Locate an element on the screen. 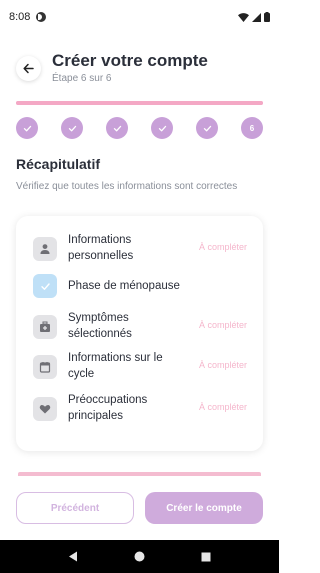 The height and width of the screenshot is (573, 320). status-time: 8:08 is located at coordinates (20, 17).